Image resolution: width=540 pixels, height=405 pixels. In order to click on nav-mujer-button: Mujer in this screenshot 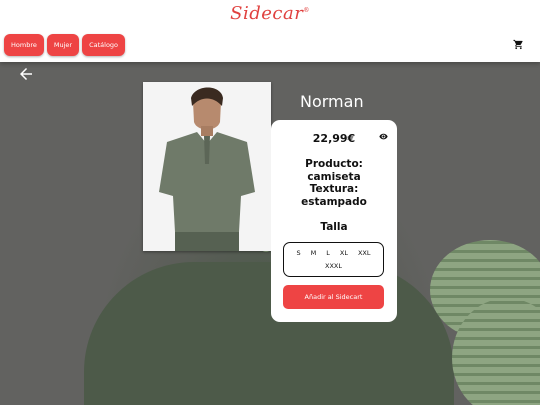, I will do `click(63, 45)`.